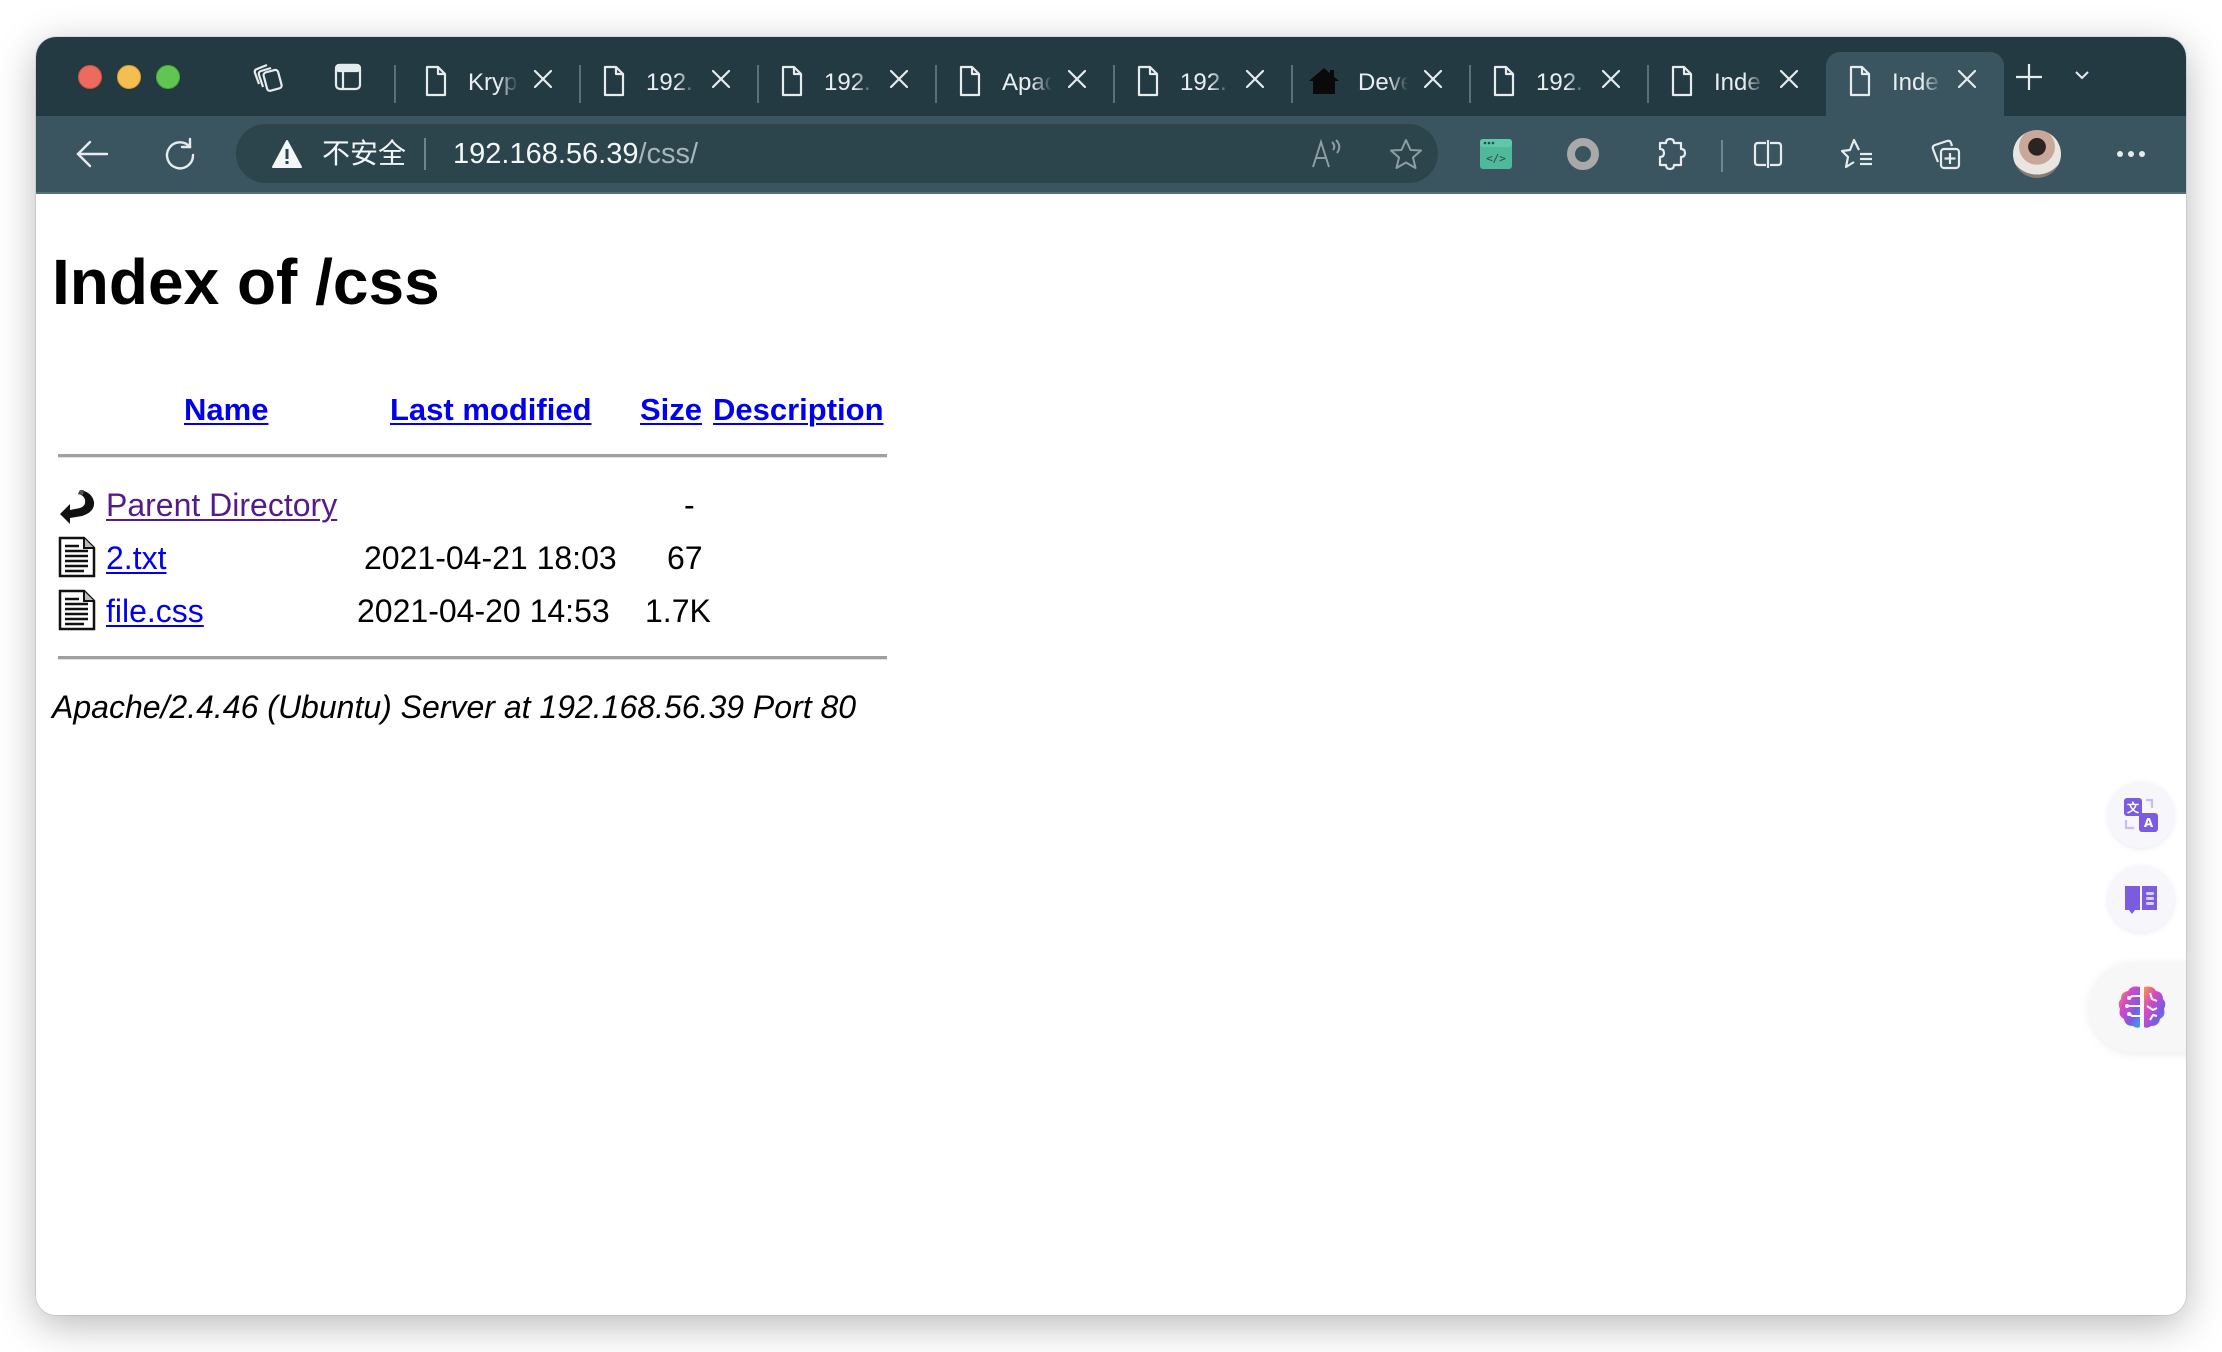  I want to click on add-favorite-star-icon, so click(1406, 154).